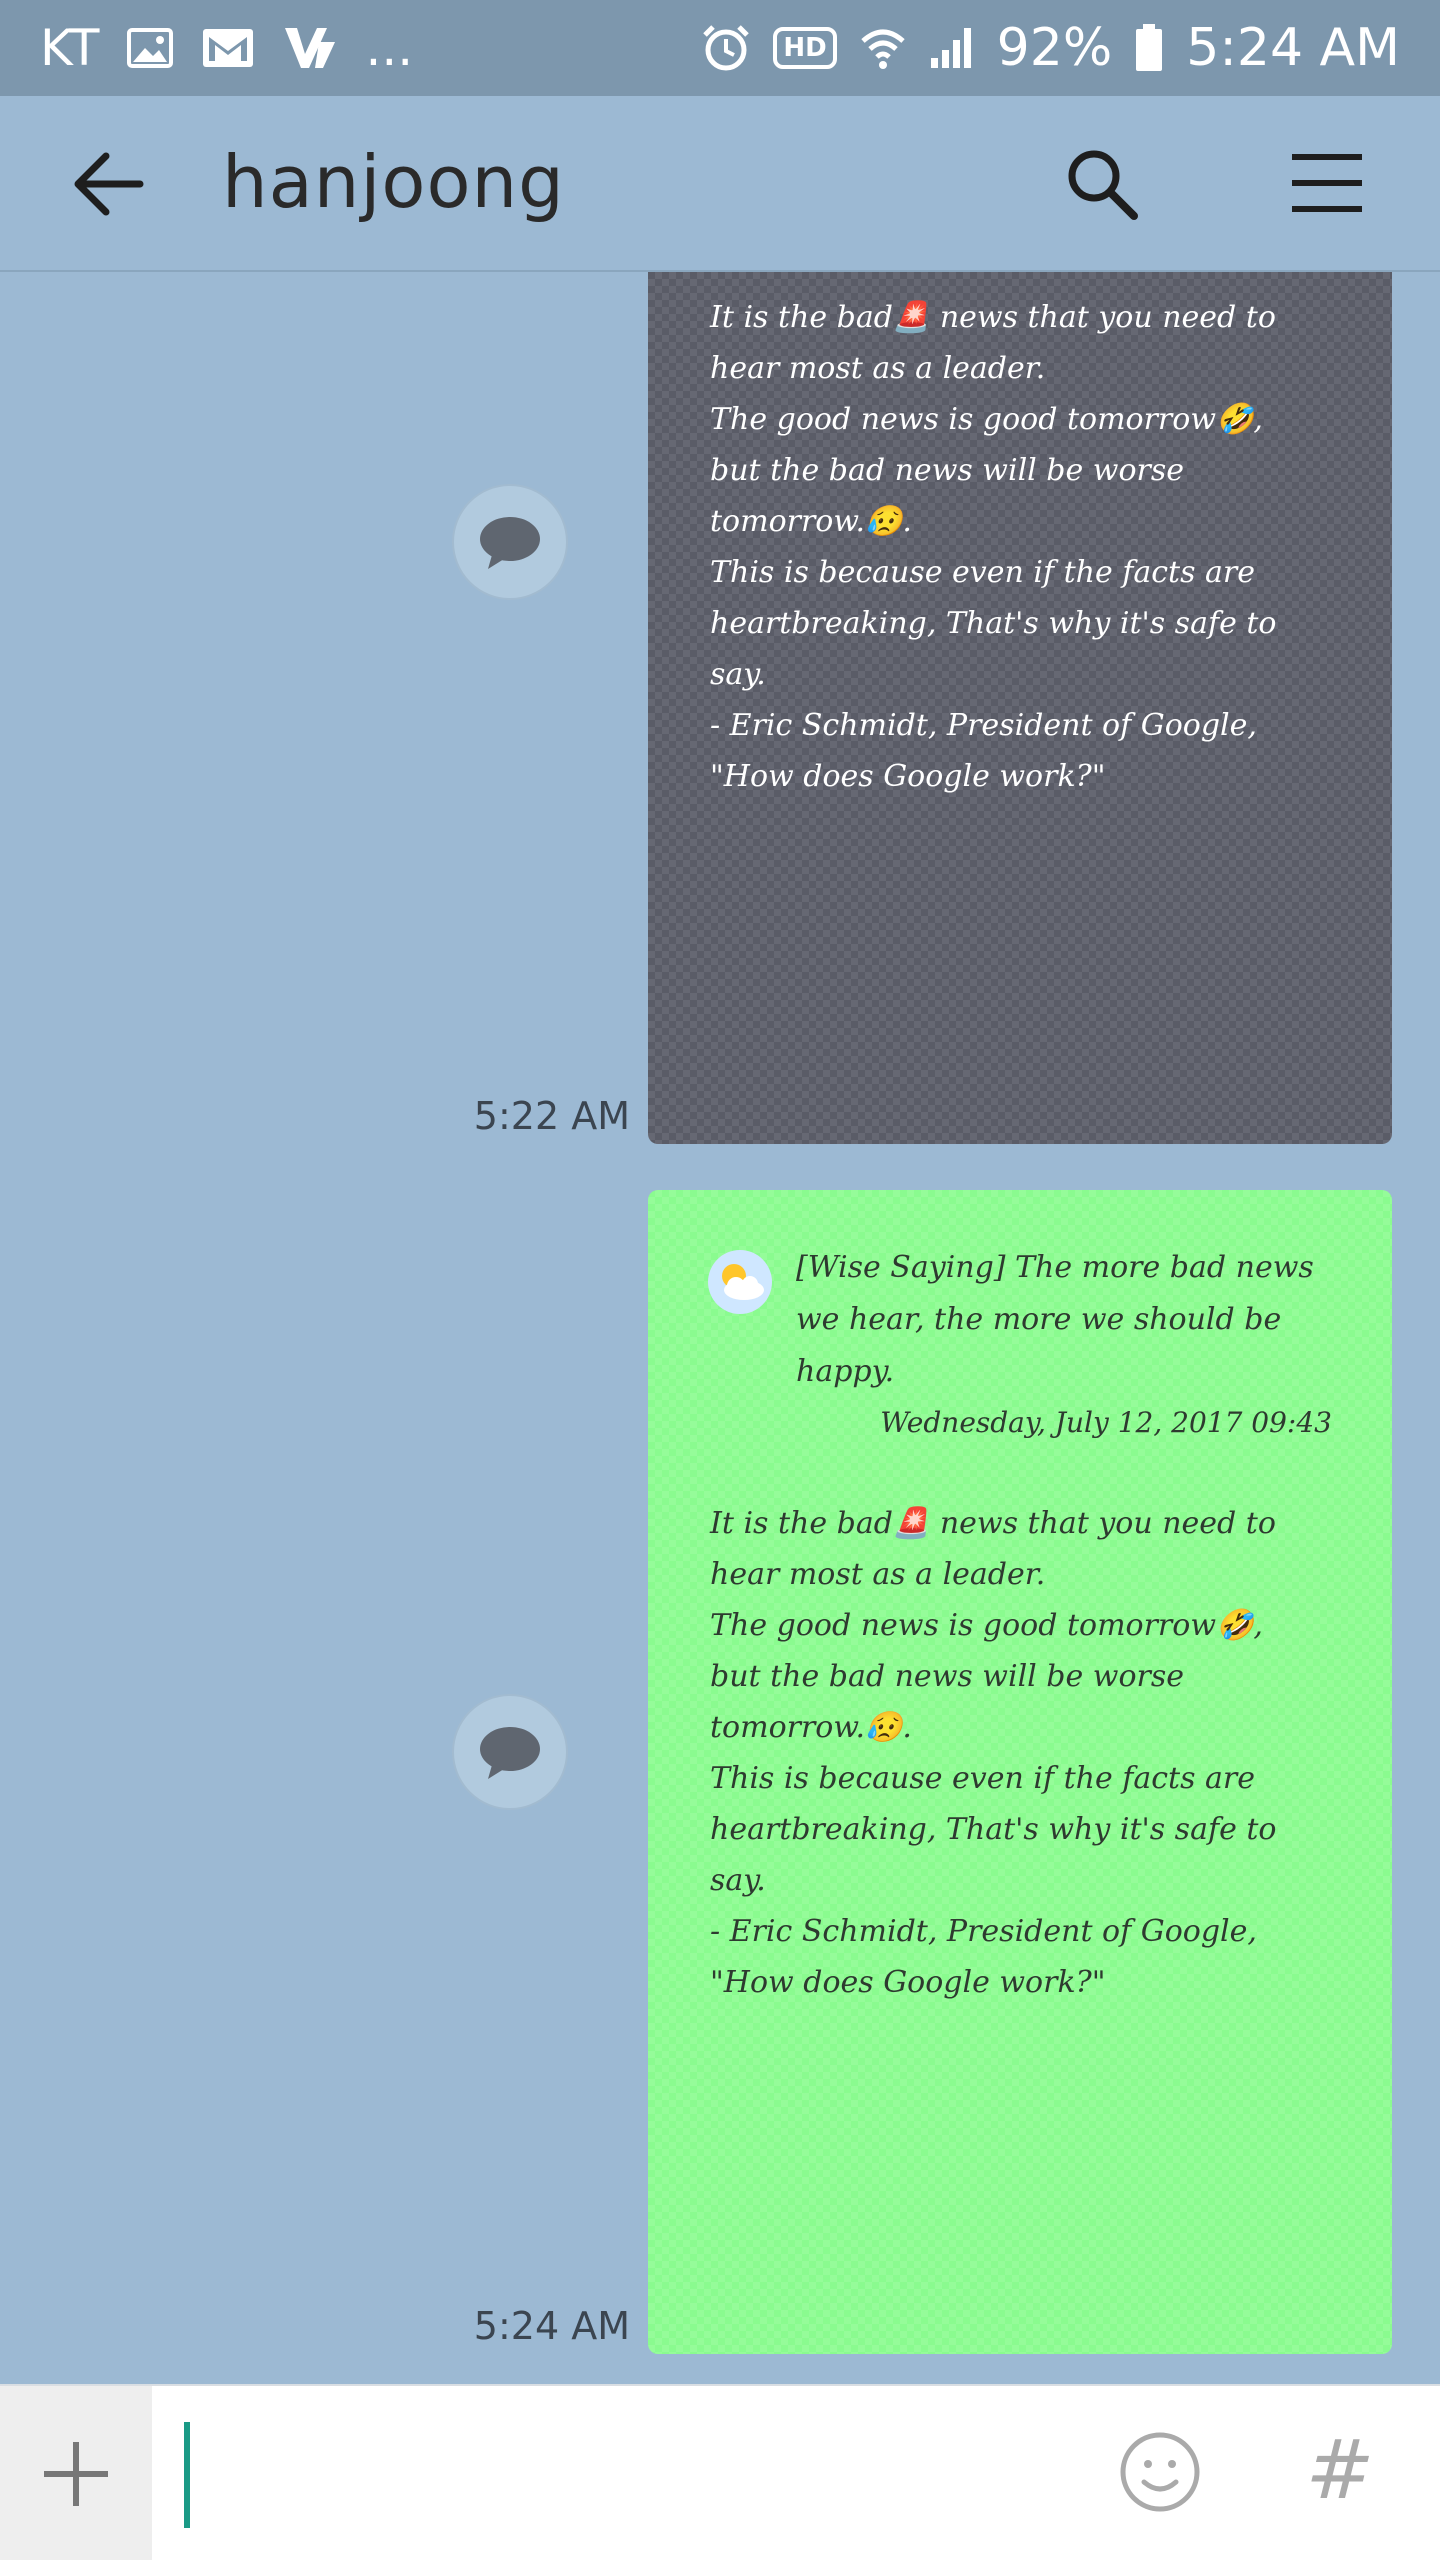 Image resolution: width=1440 pixels, height=2560 pixels. Describe the element at coordinates (720, 184) in the screenshot. I see `app-bar: hanjoong` at that location.